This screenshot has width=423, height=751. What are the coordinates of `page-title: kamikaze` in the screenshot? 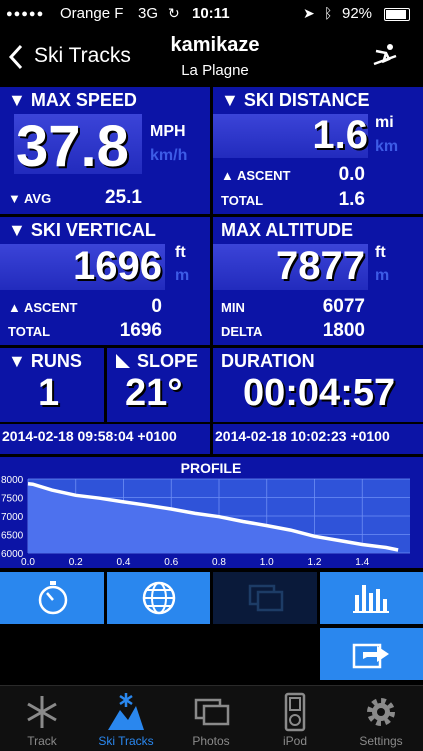 It's located at (215, 45).